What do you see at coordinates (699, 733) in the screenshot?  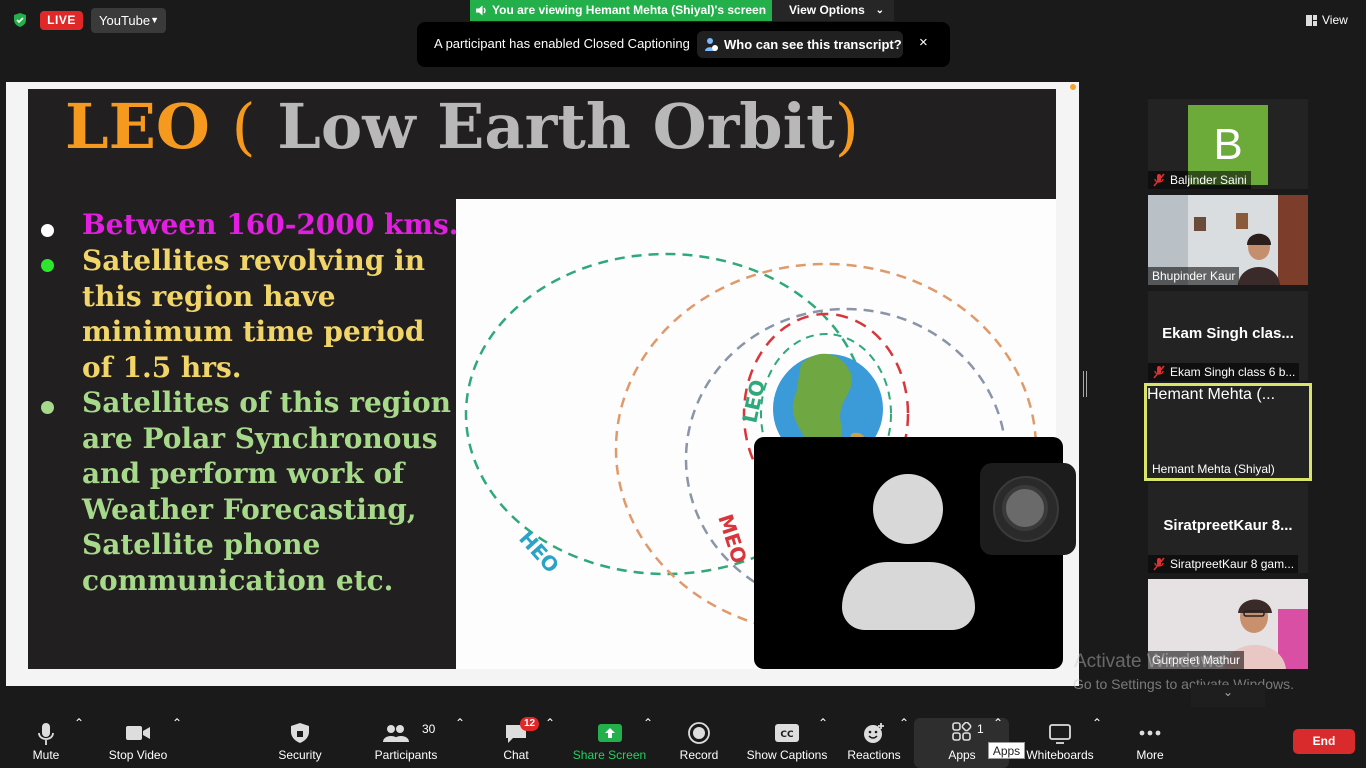 I see `record-icon` at bounding box center [699, 733].